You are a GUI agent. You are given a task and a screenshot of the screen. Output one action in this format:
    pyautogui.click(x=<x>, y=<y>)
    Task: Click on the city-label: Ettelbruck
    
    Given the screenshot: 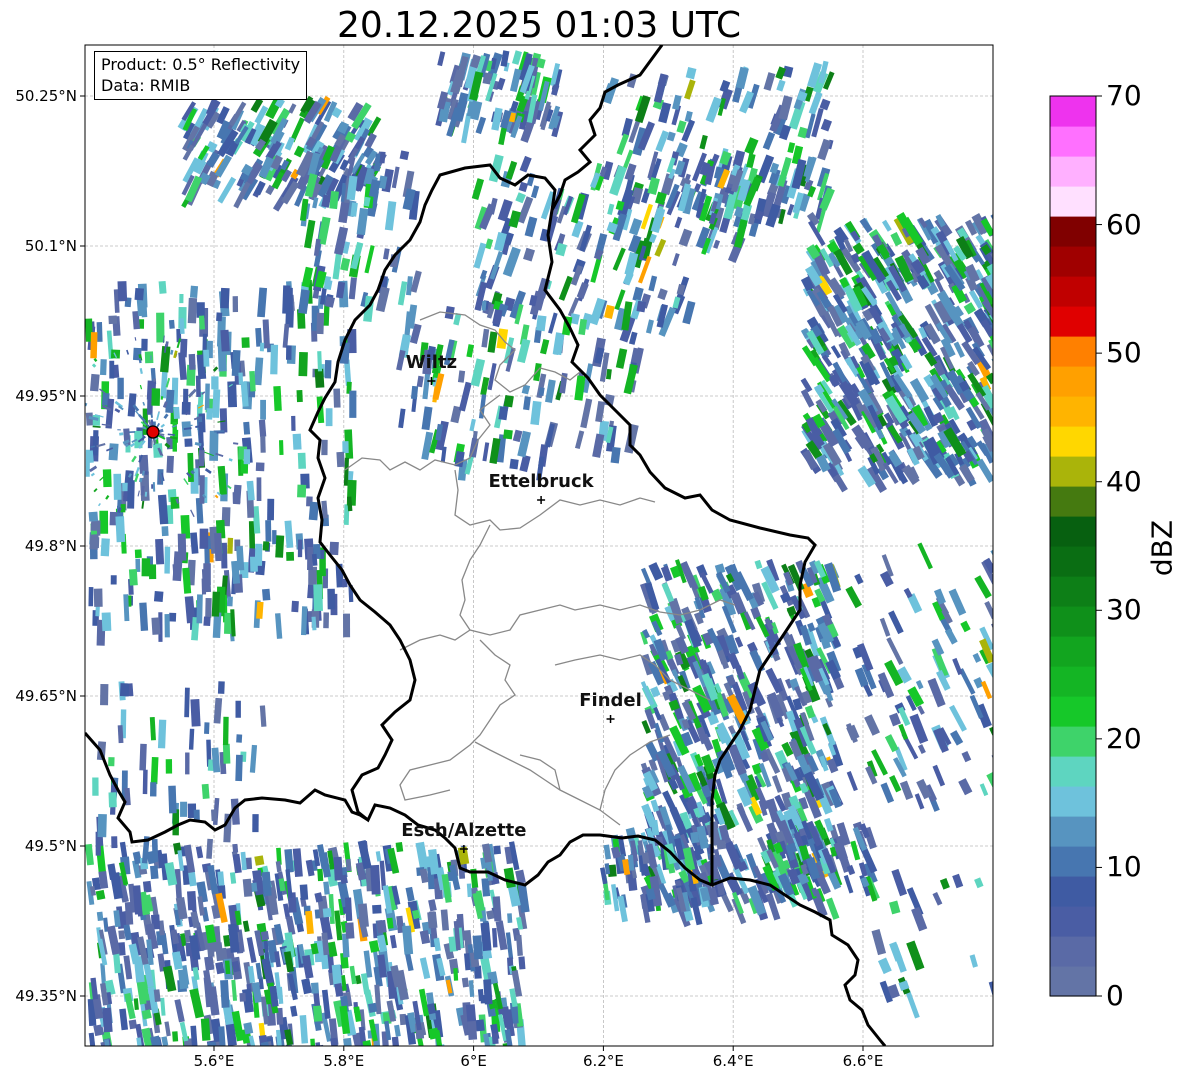 What is the action you would take?
    pyautogui.click(x=541, y=481)
    